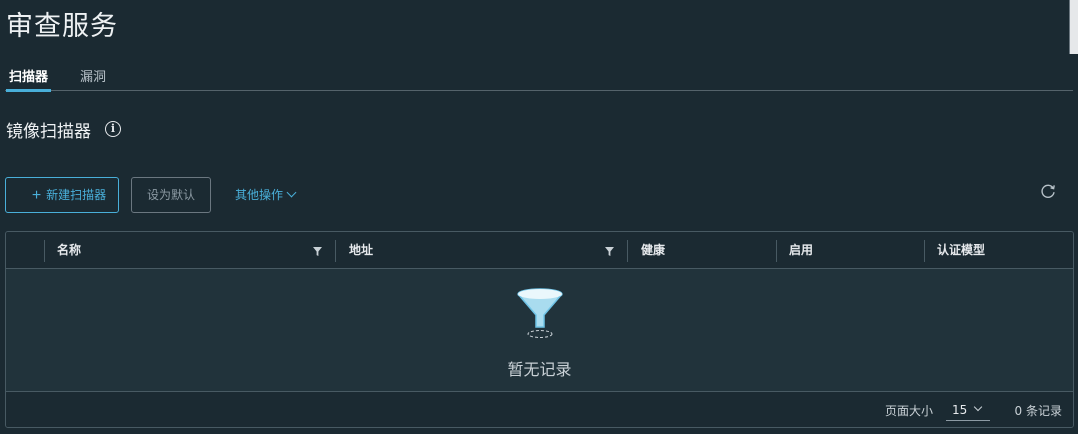  What do you see at coordinates (909, 411) in the screenshot?
I see `page-size-label: 页面大小` at bounding box center [909, 411].